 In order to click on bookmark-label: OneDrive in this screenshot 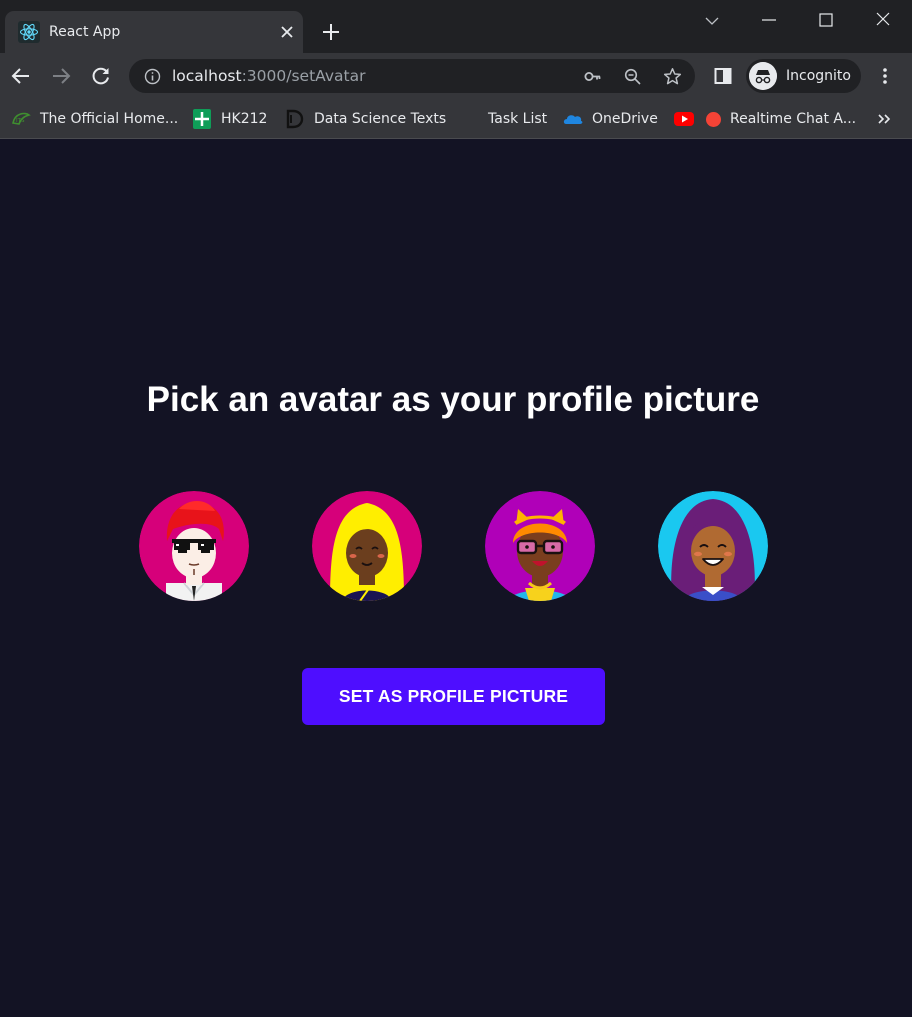, I will do `click(625, 119)`.